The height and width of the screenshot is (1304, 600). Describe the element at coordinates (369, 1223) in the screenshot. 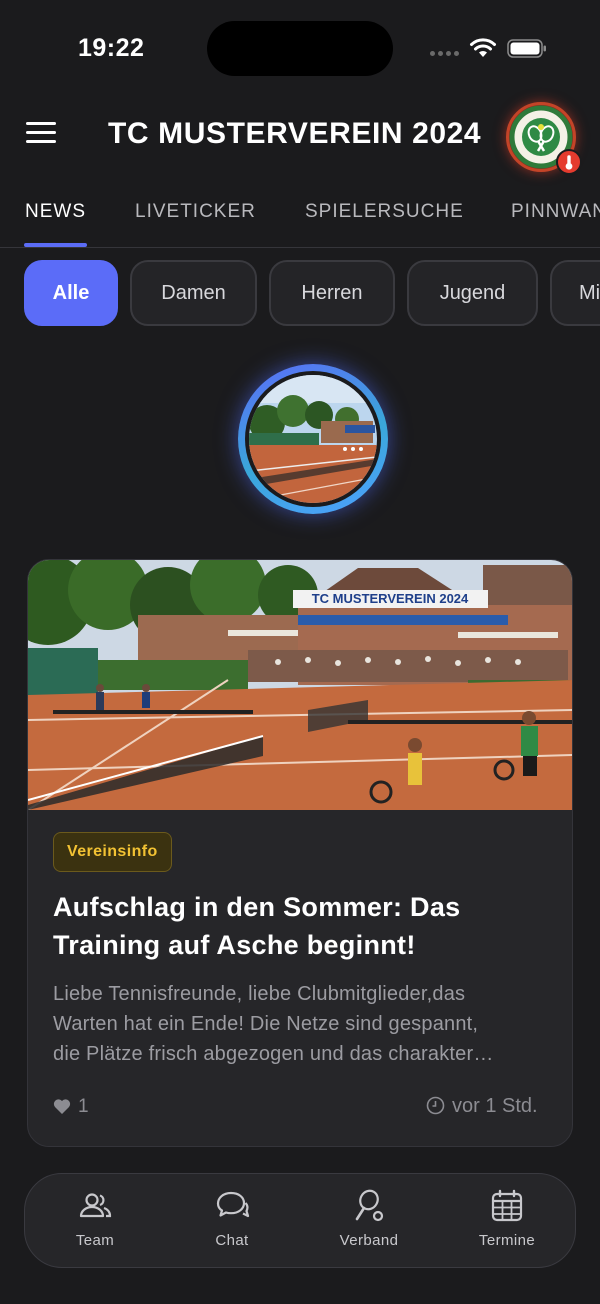

I see `nav-item-verband: Verband` at that location.